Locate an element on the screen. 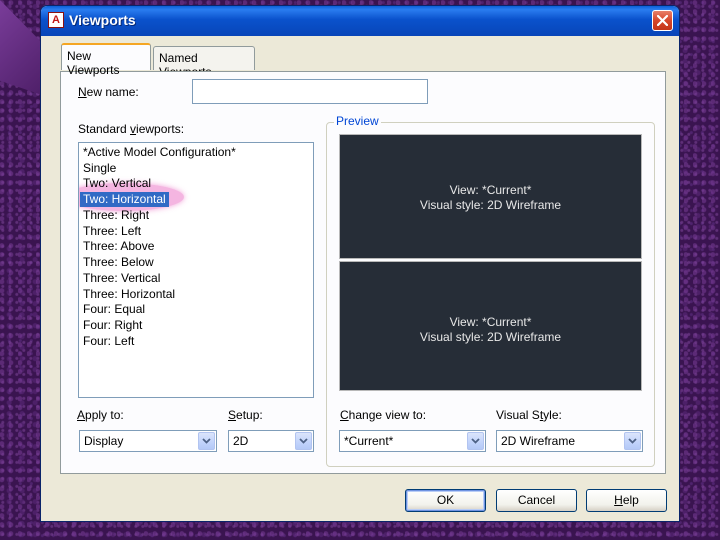  list-item: Three: Horizontal is located at coordinates (129, 294).